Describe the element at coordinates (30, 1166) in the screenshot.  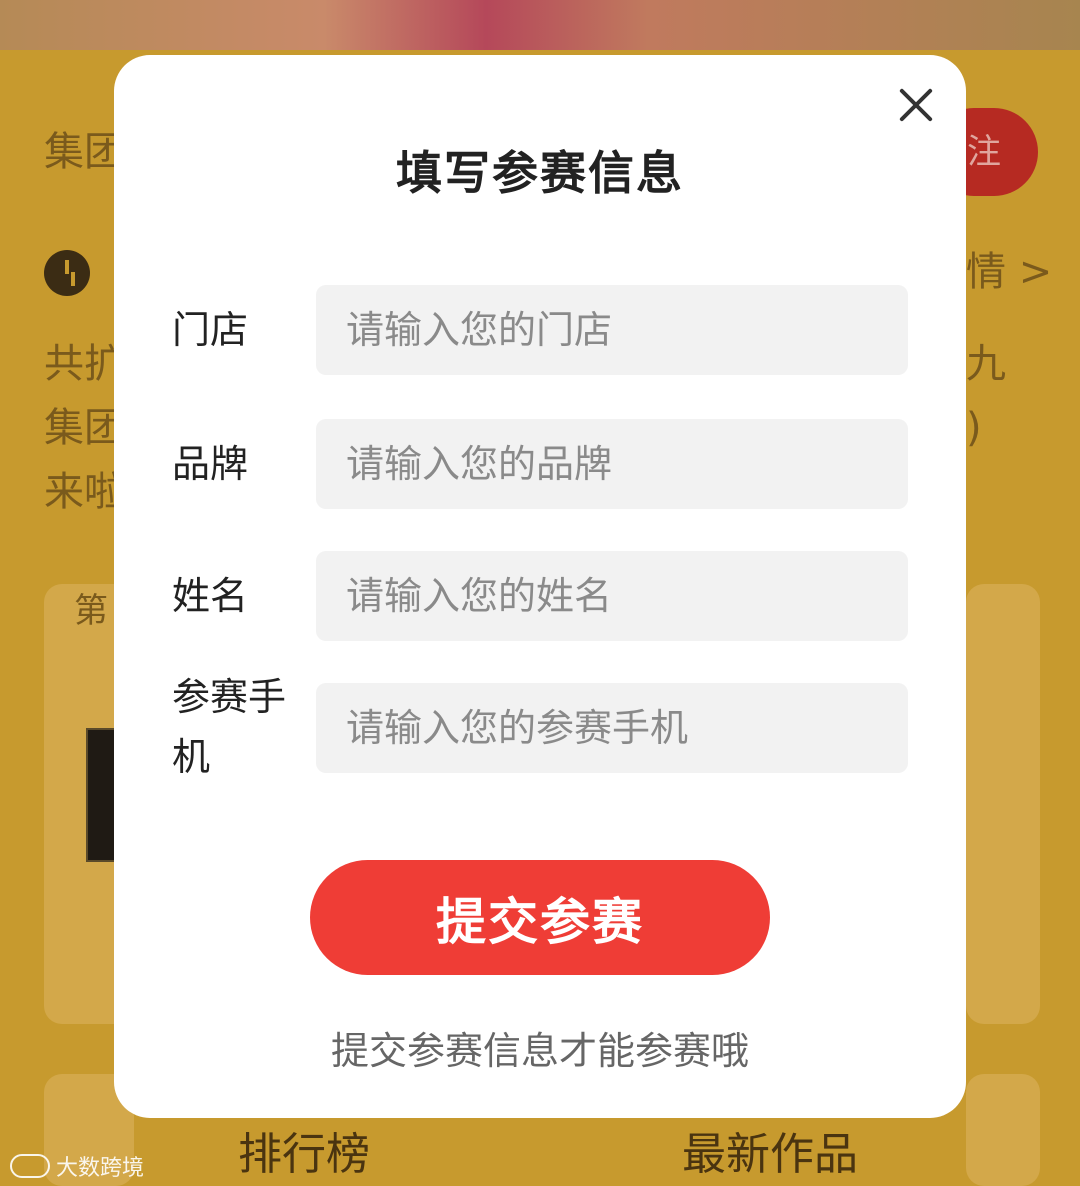
I see `watermark-logo-icon` at that location.